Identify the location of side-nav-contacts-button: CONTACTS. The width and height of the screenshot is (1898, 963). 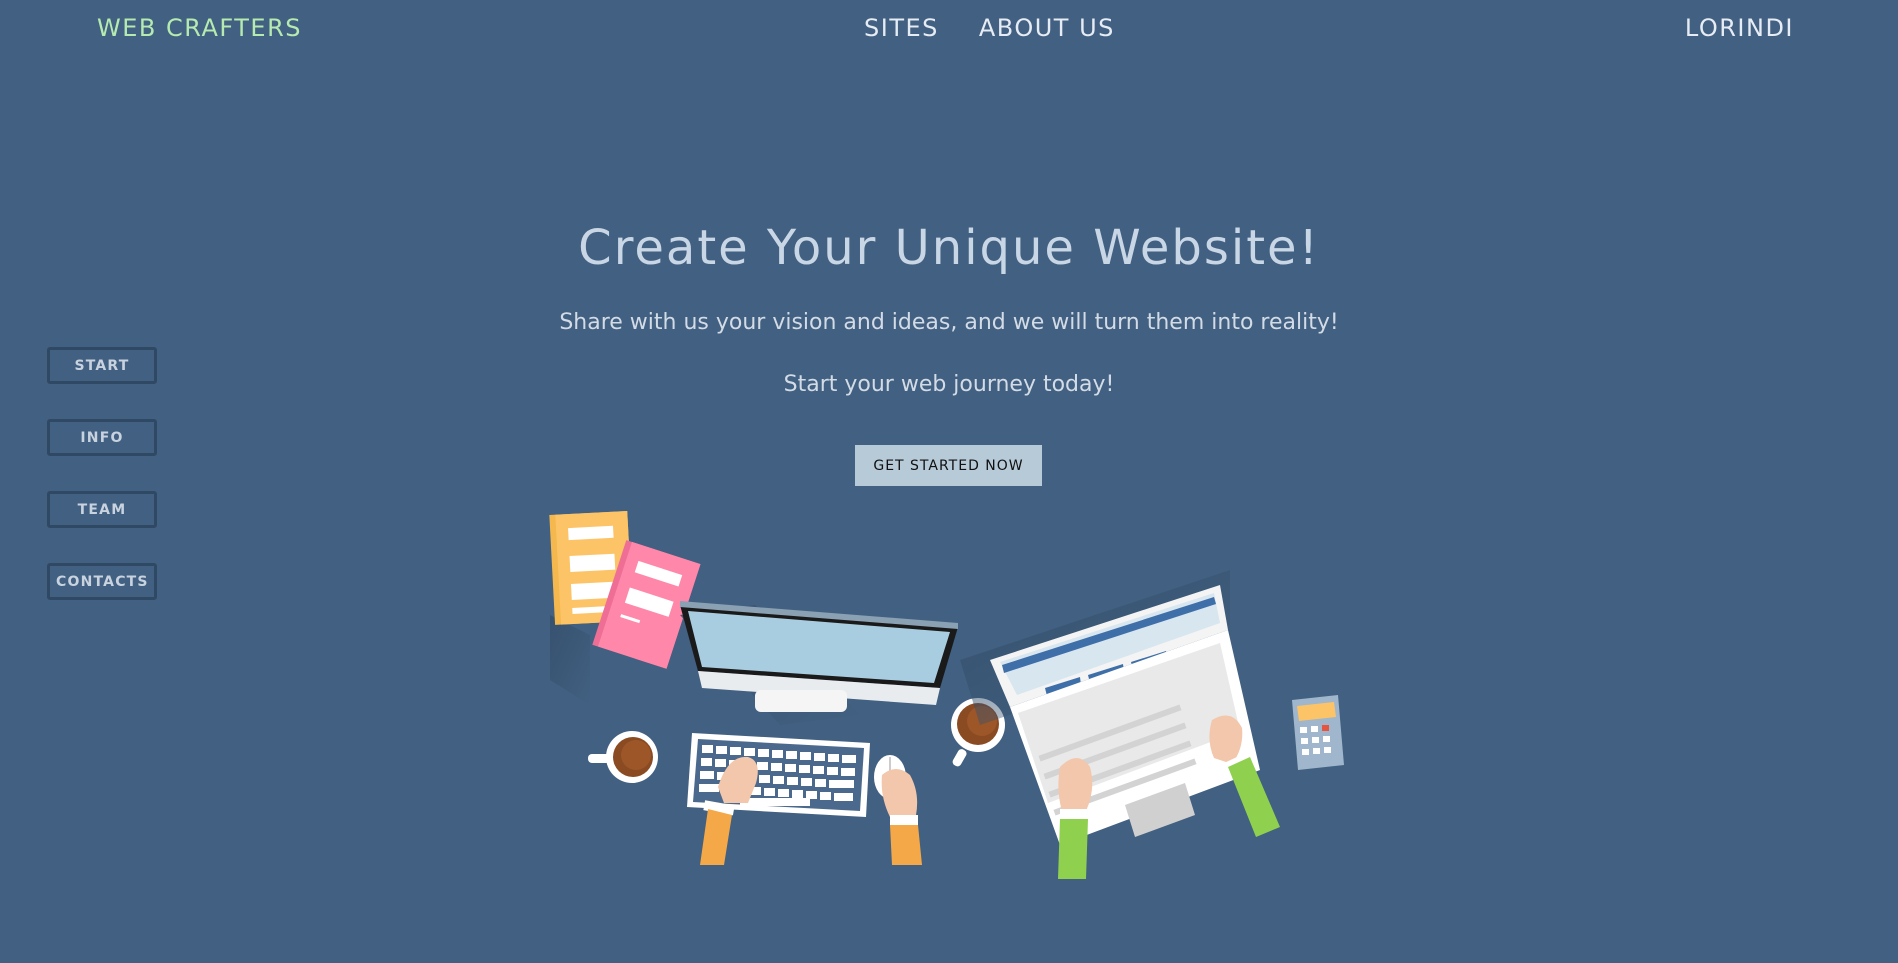
(102, 581).